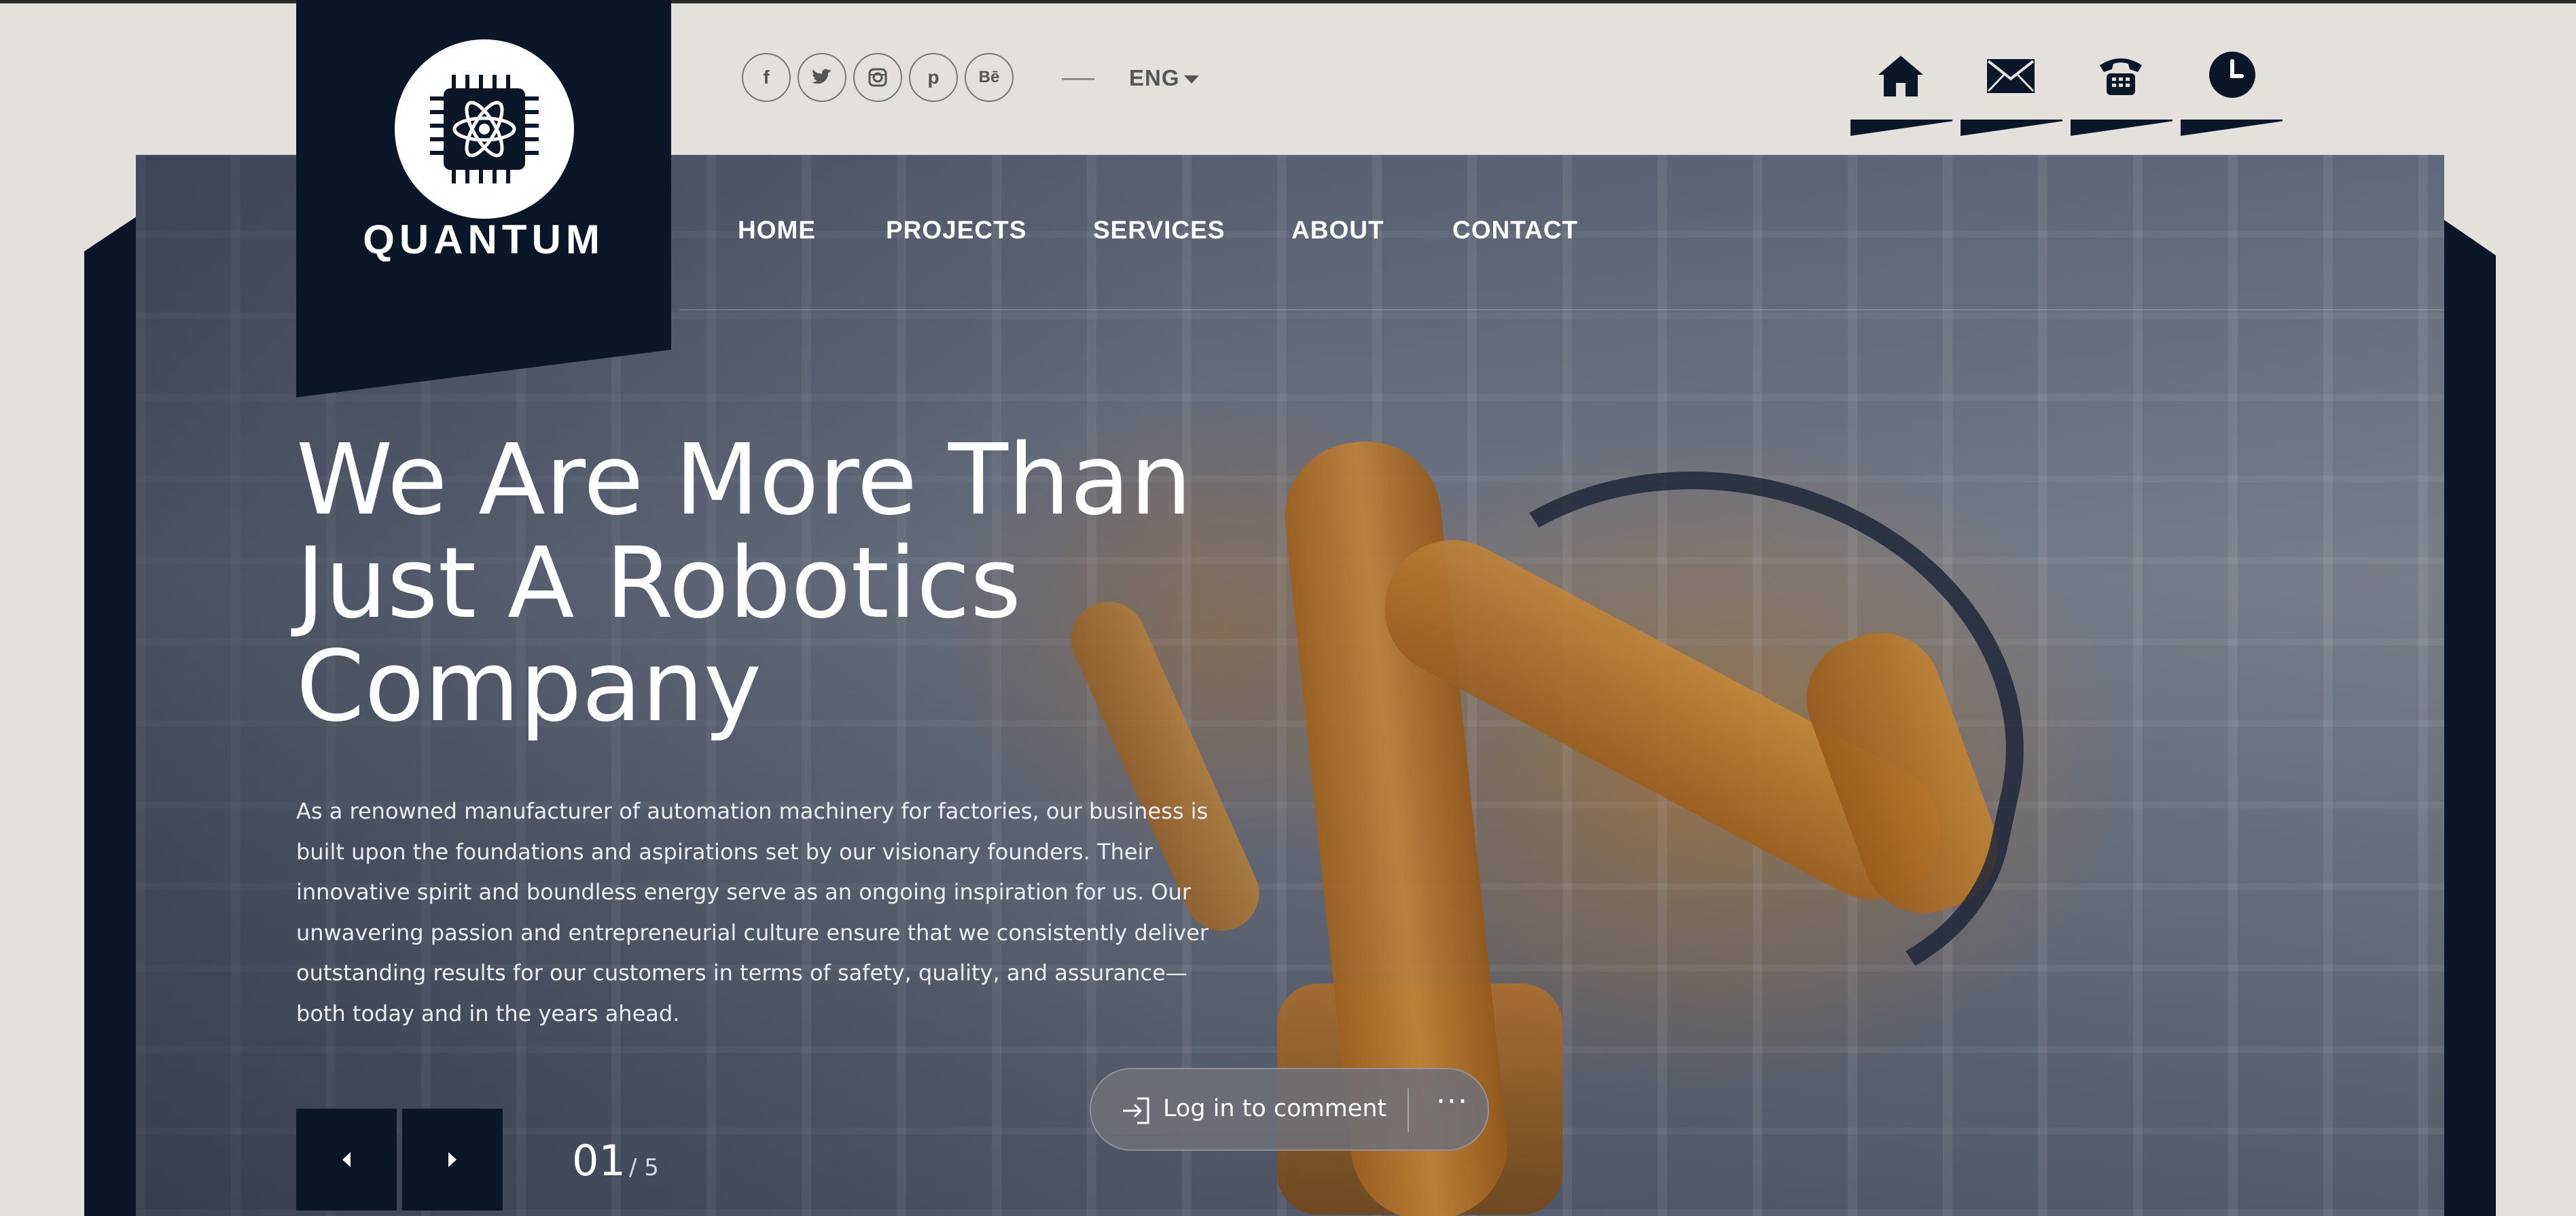 This screenshot has width=2576, height=1216. I want to click on caret-down-icon, so click(1191, 79).